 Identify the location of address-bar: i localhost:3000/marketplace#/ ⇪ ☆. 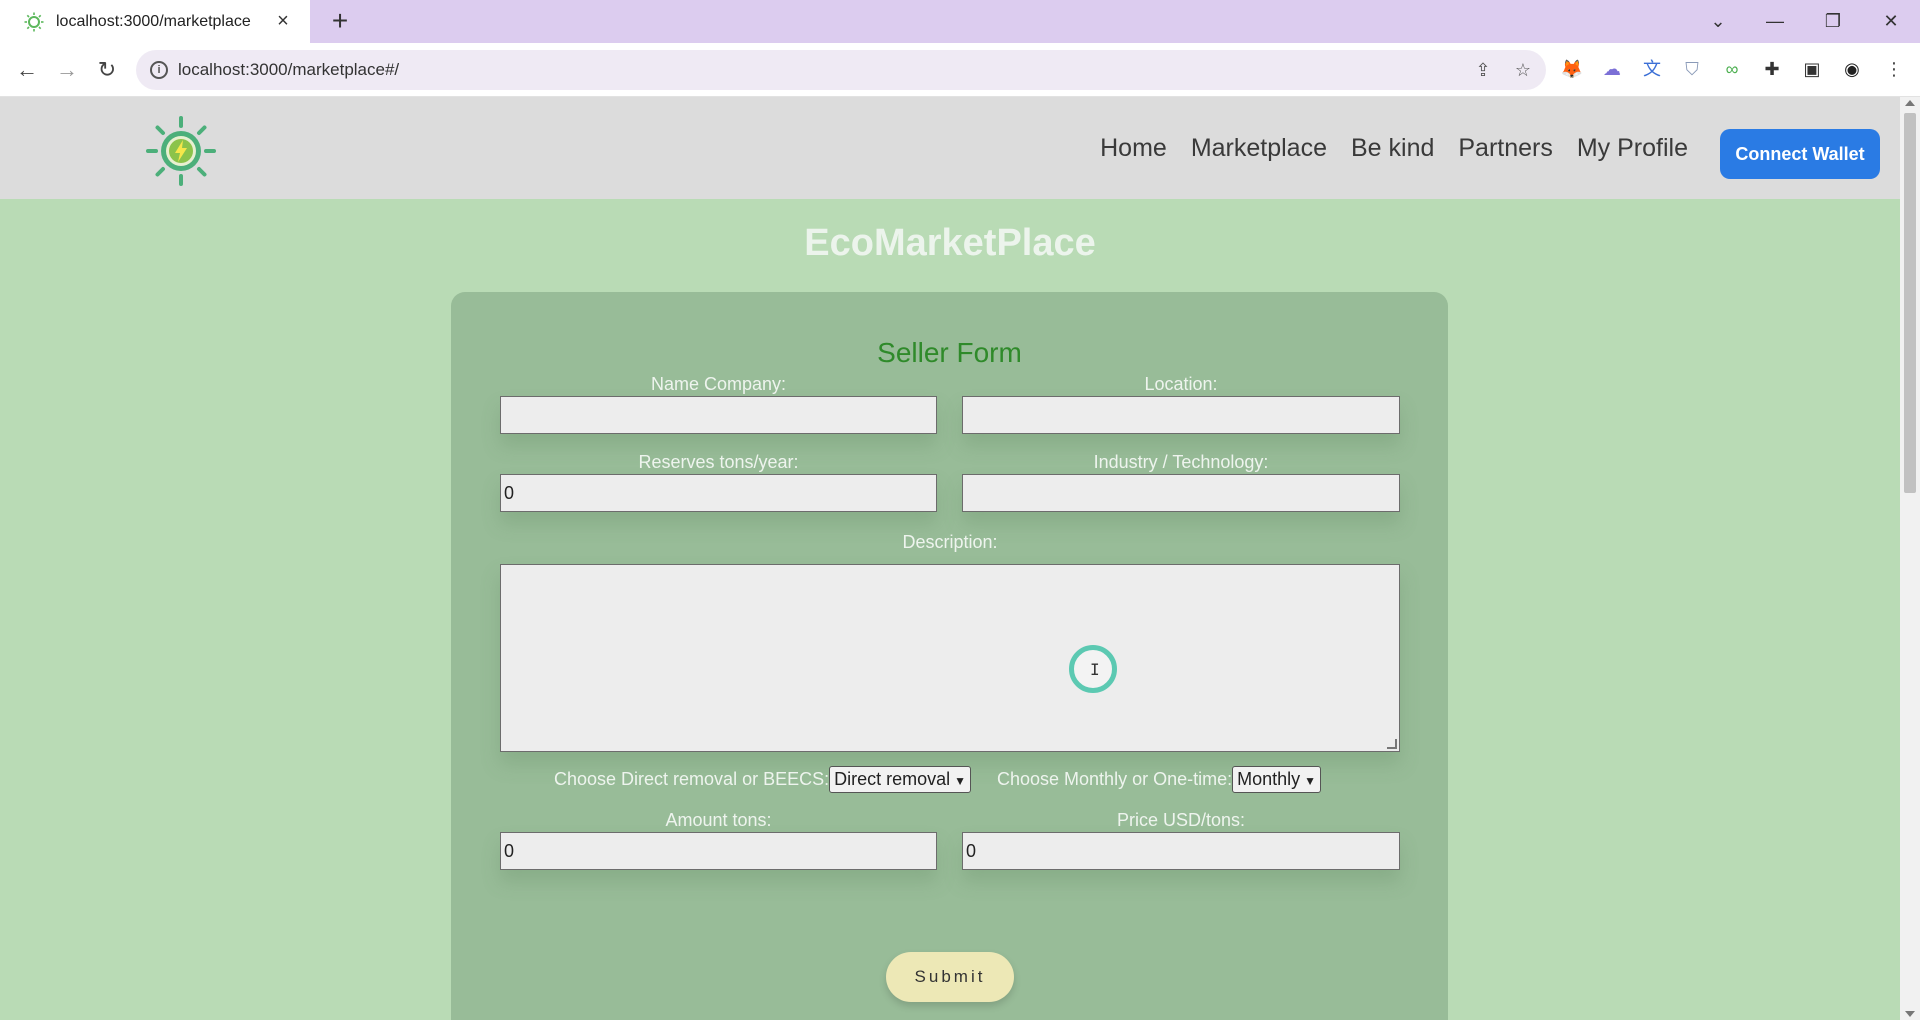
(841, 70).